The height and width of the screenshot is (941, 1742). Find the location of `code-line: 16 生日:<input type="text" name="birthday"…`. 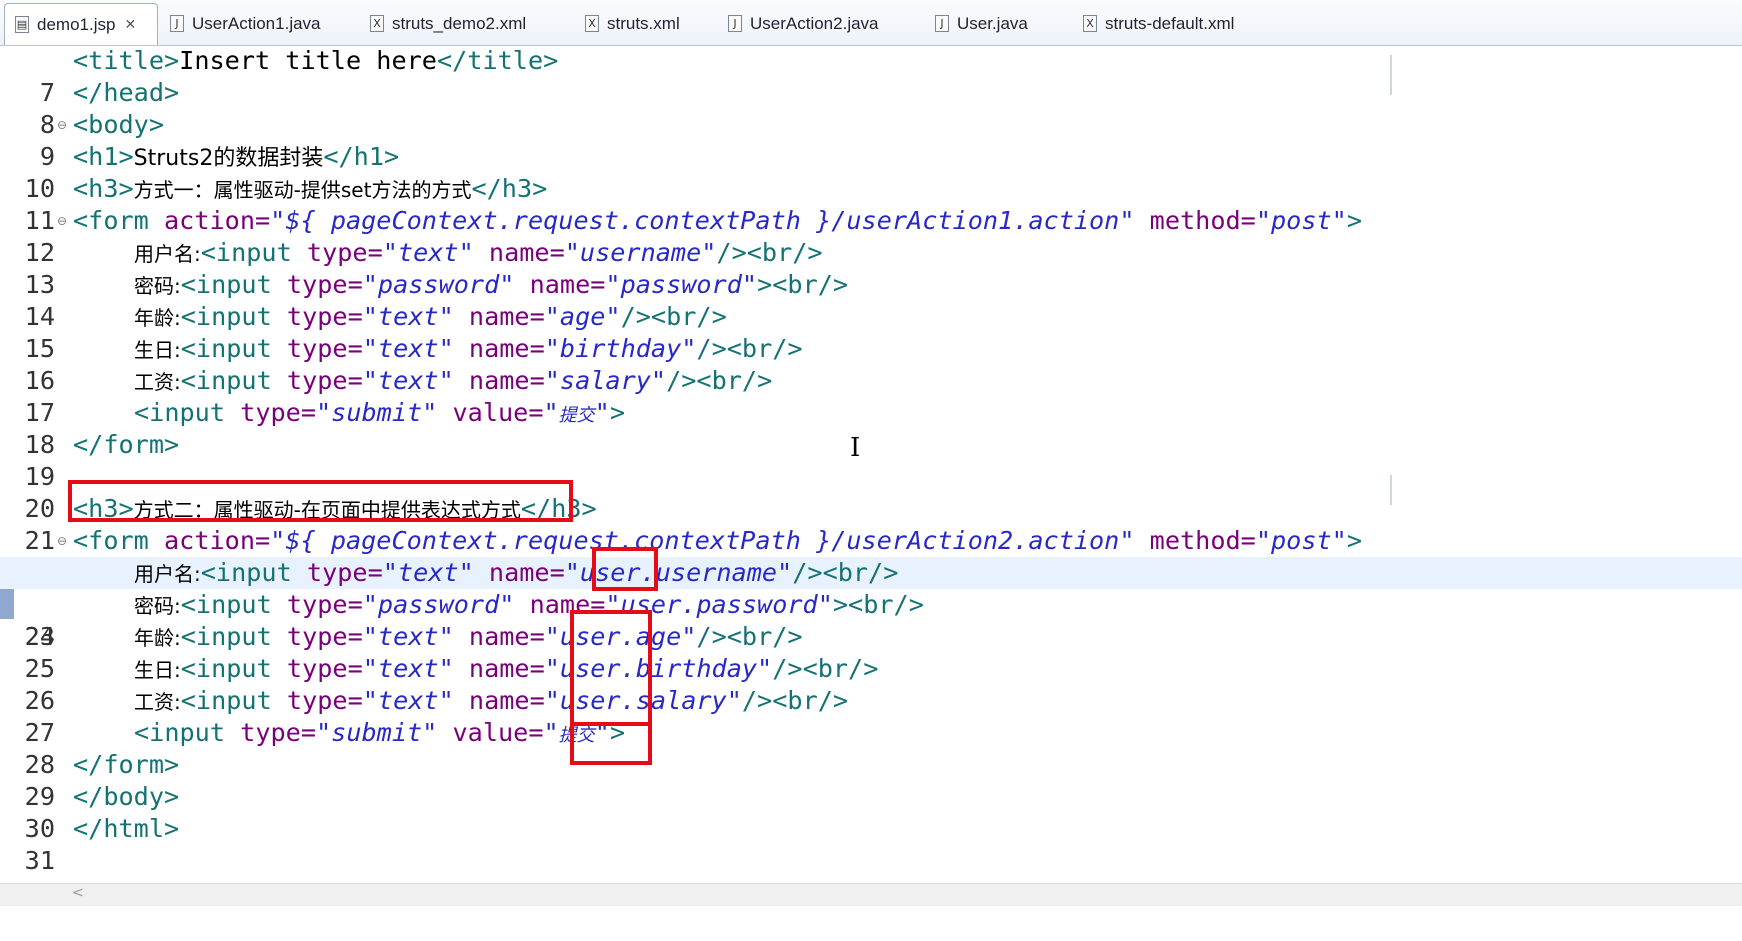

code-line: 16 生日:<input type="text" name="birthday"… is located at coordinates (871, 364).